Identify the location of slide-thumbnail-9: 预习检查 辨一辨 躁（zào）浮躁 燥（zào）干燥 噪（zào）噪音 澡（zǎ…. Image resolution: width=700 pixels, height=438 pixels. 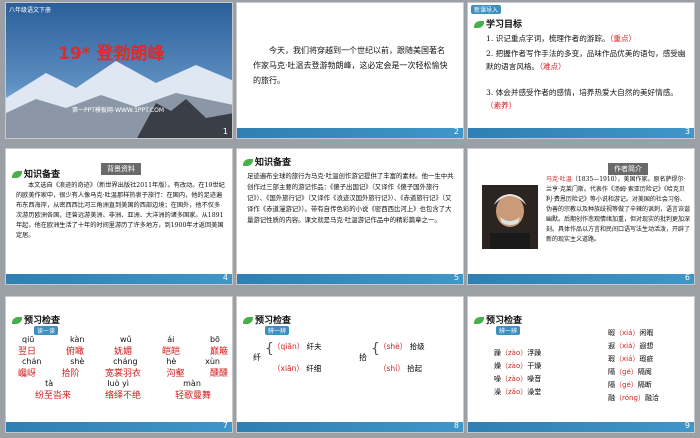
(581, 364).